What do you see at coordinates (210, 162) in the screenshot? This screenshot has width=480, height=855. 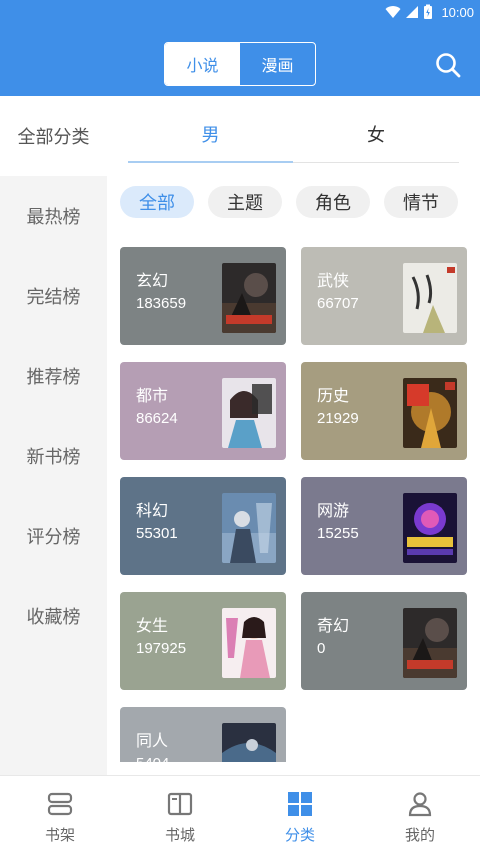 I see `active-tab-indicator` at bounding box center [210, 162].